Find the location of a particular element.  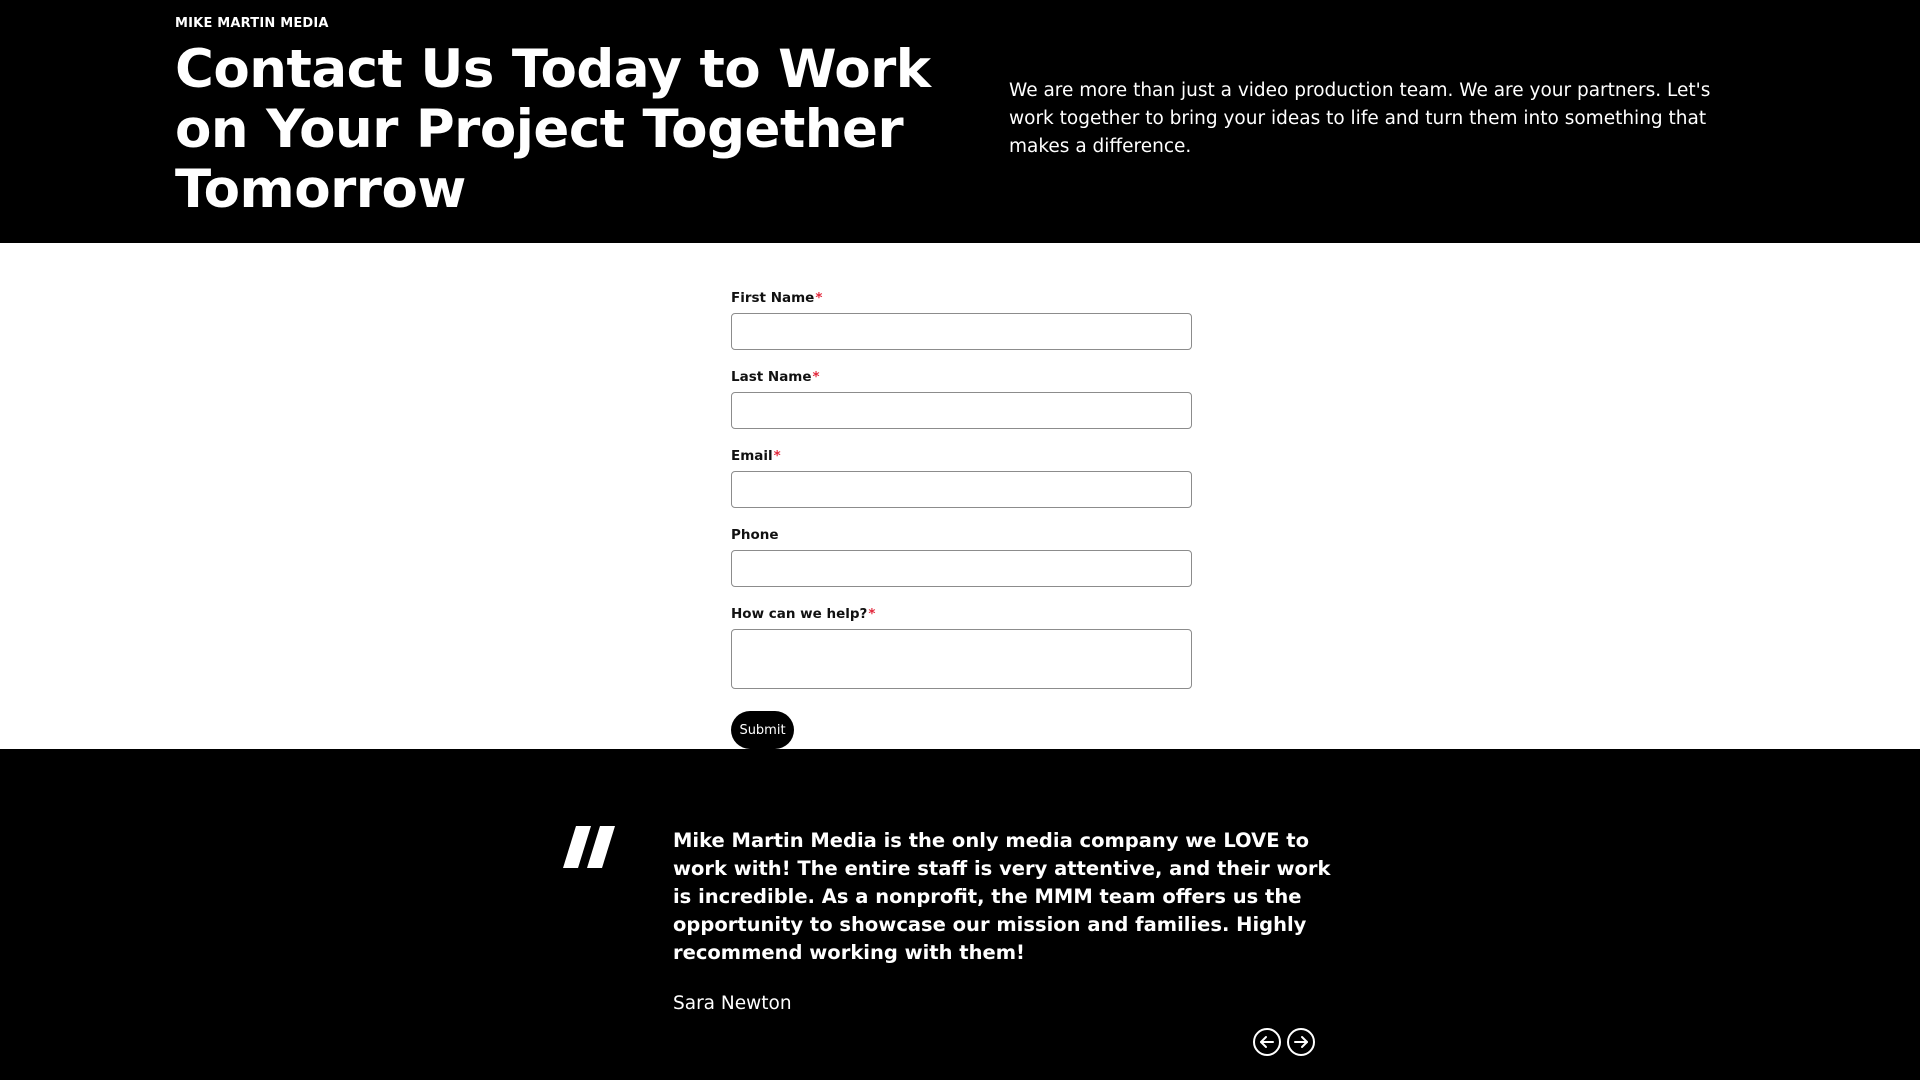

first-name-label: First Name* is located at coordinates (962, 298).